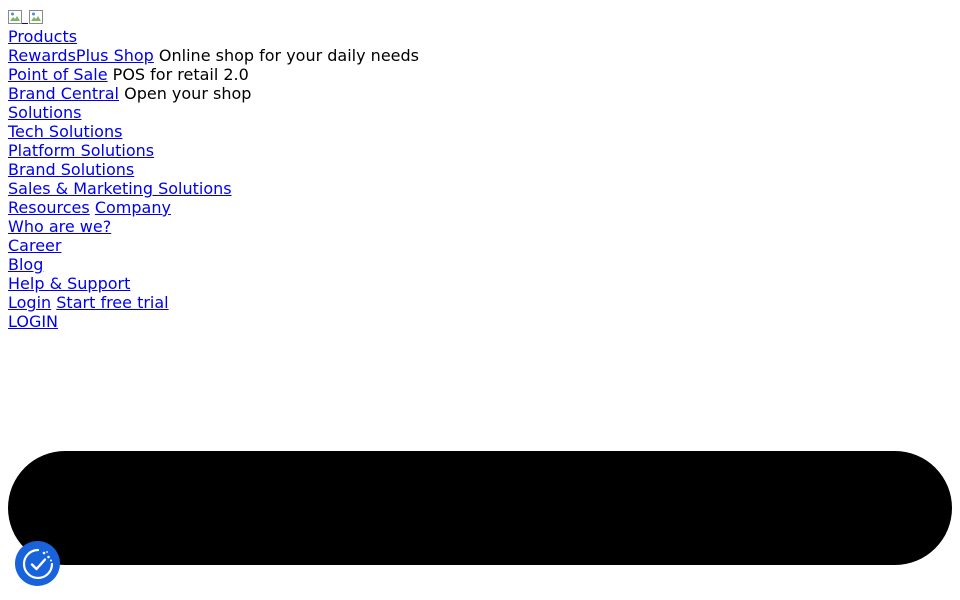 This screenshot has height=600, width=960. Describe the element at coordinates (15, 17) in the screenshot. I see `logo-broken-image-icon` at that location.